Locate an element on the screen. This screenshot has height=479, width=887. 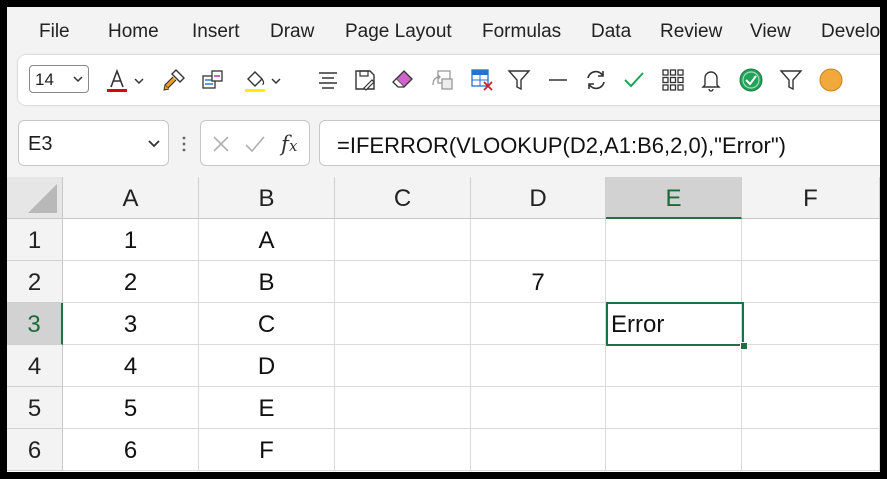
minus-icon is located at coordinates (558, 80).